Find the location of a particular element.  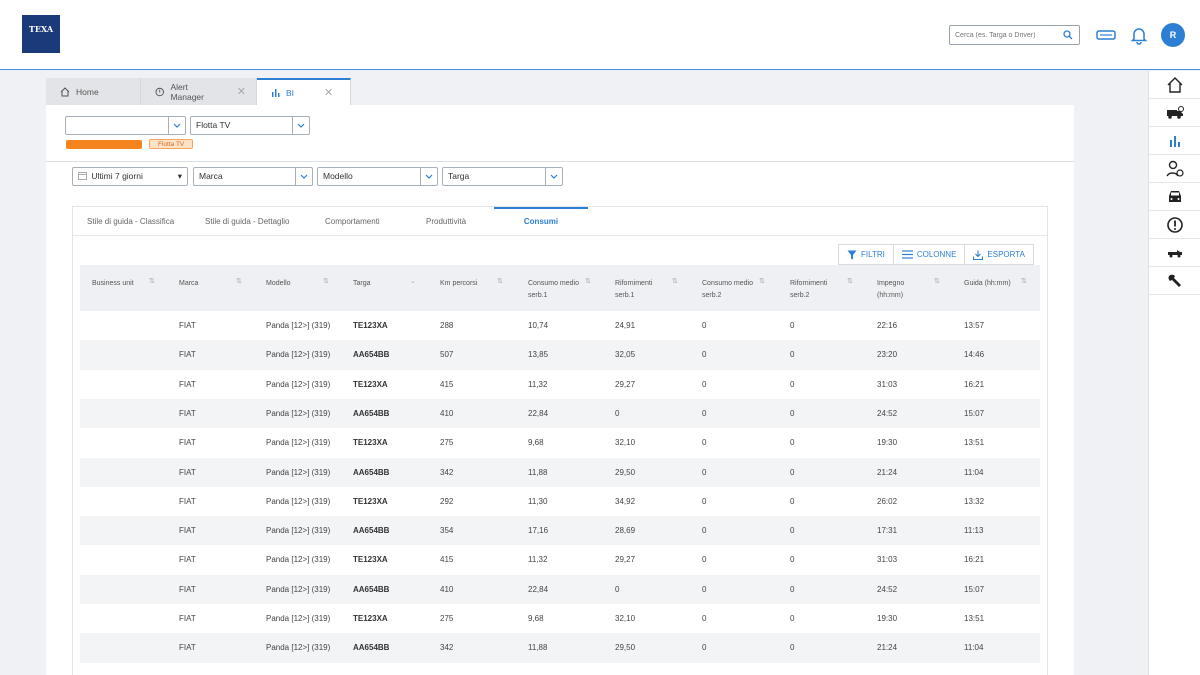

rail-drivers is located at coordinates (1174, 169).